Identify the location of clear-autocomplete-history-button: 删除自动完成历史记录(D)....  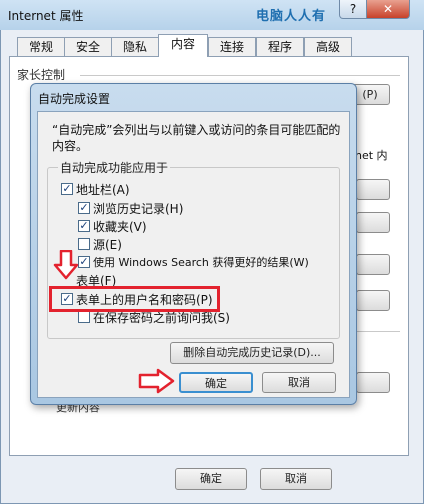
(252, 353).